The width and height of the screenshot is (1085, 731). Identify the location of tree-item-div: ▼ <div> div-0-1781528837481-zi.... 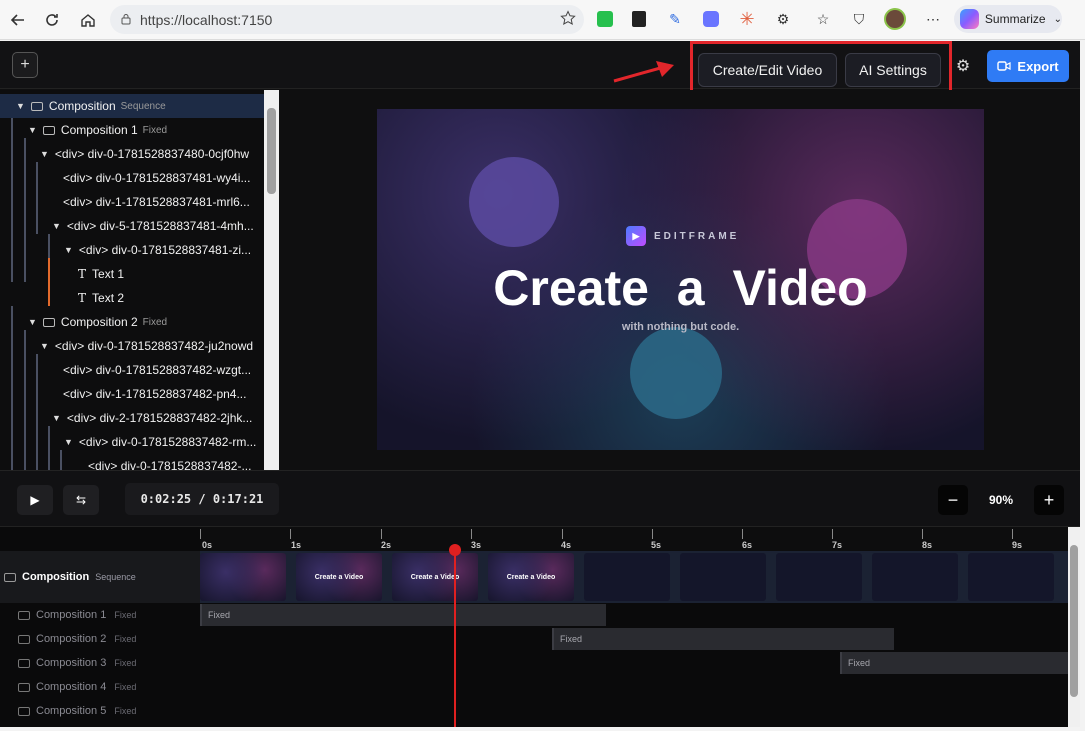
(132, 250).